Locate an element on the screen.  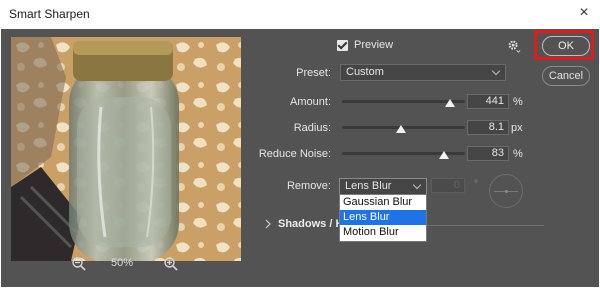
preview-checkbox is located at coordinates (342, 45).